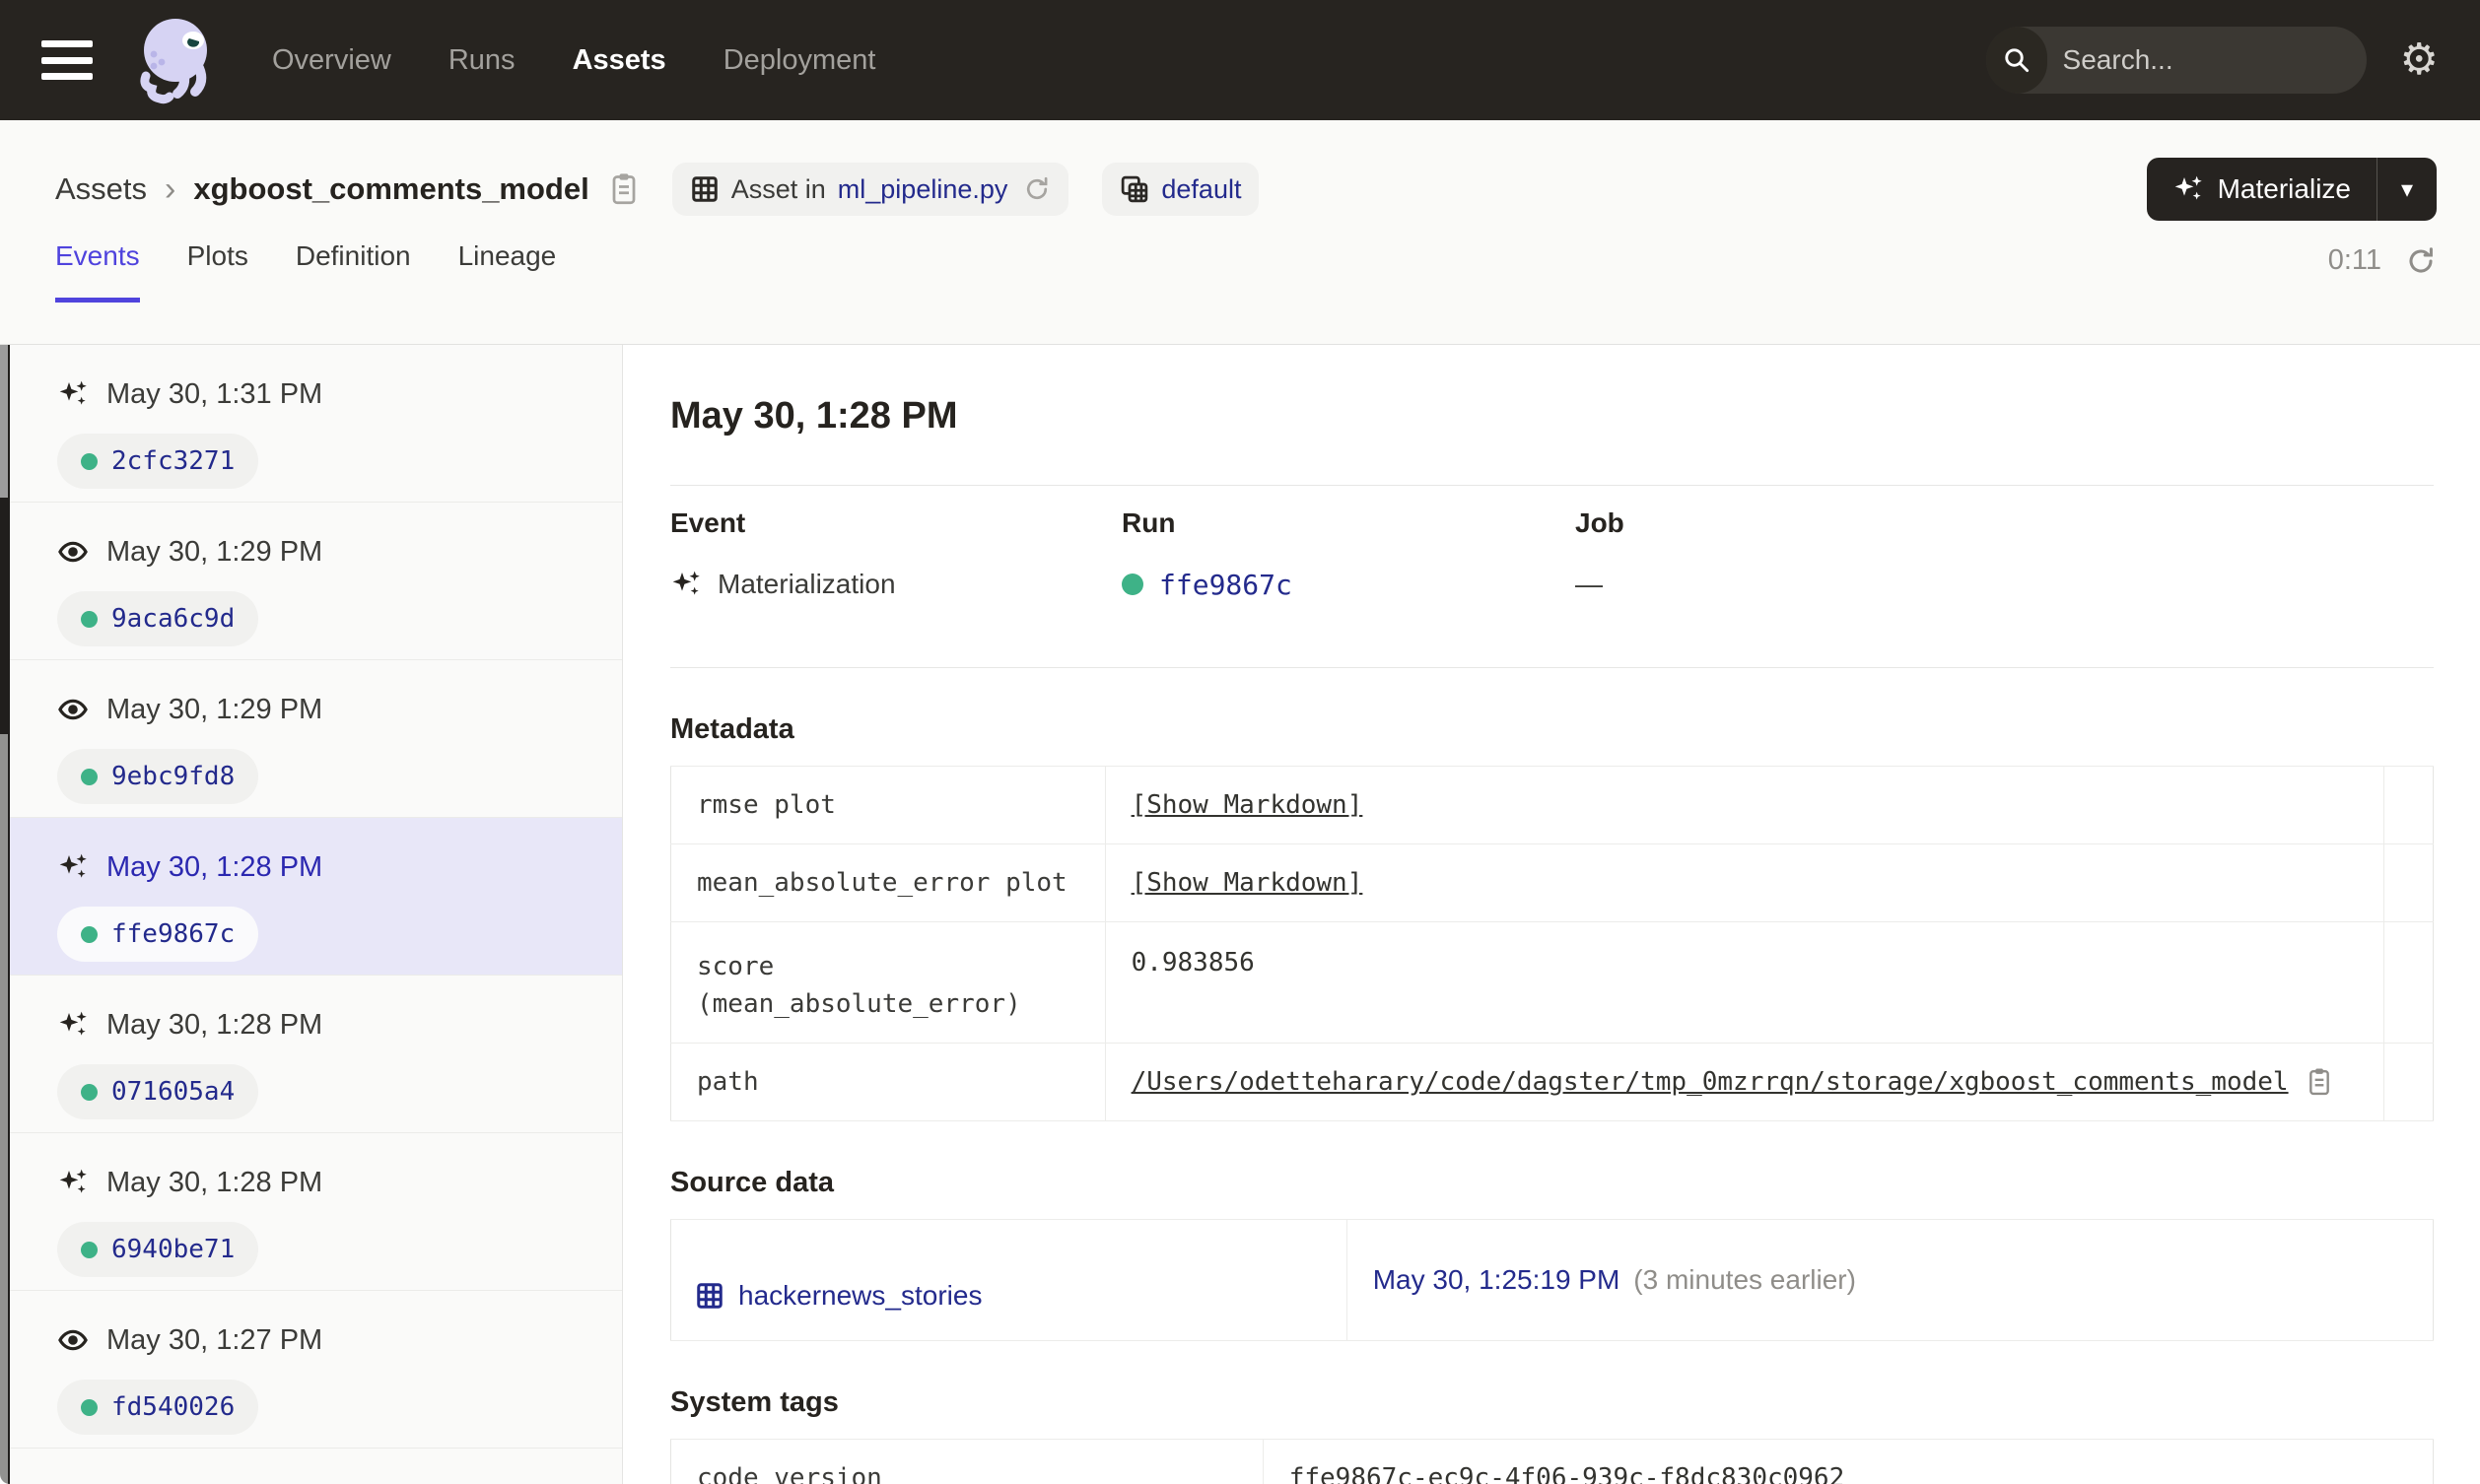 This screenshot has width=2480, height=1484. I want to click on upstream-asset-link: hackernews_stories, so click(838, 1296).